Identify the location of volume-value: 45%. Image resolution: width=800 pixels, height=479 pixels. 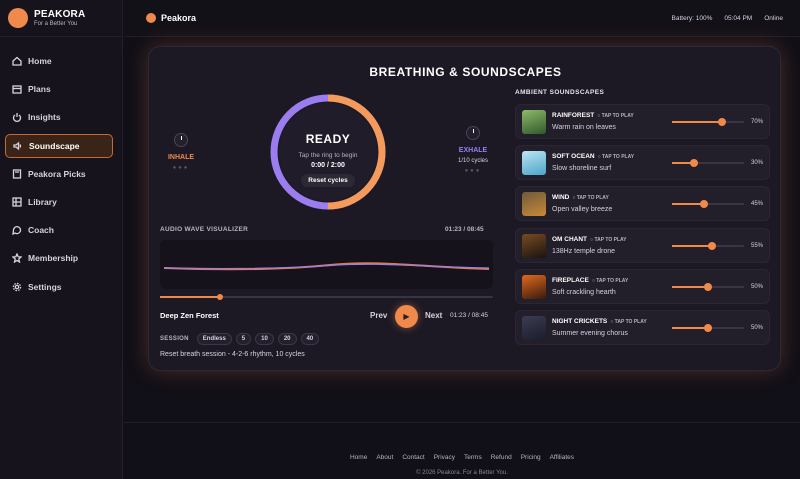
(756, 204).